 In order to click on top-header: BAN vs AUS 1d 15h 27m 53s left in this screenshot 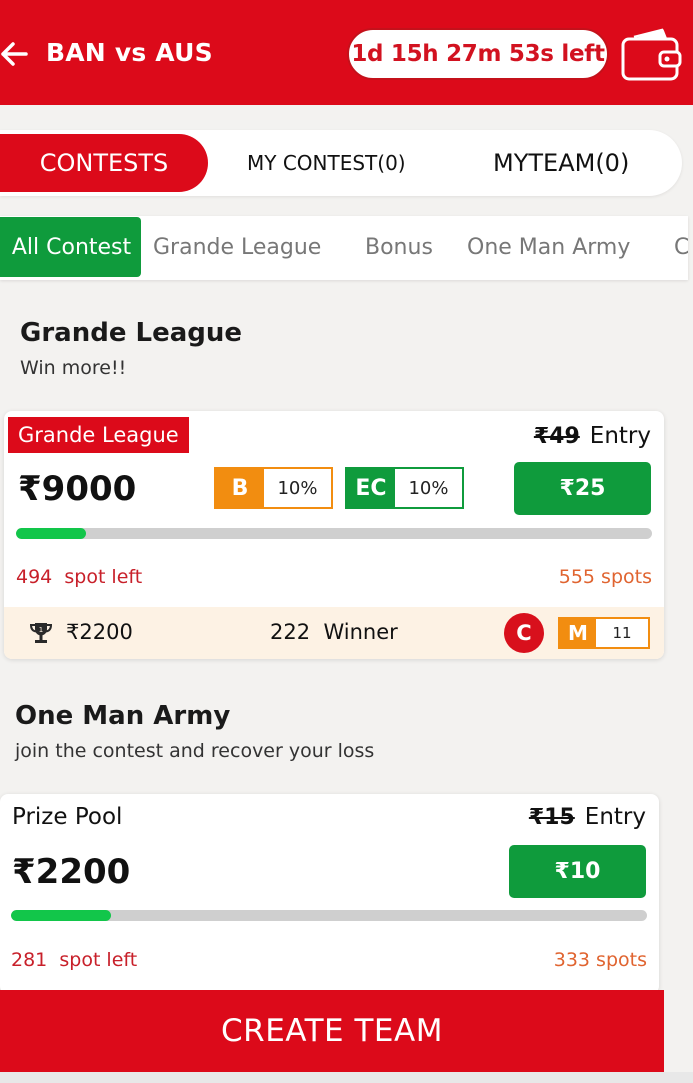, I will do `click(346, 52)`.